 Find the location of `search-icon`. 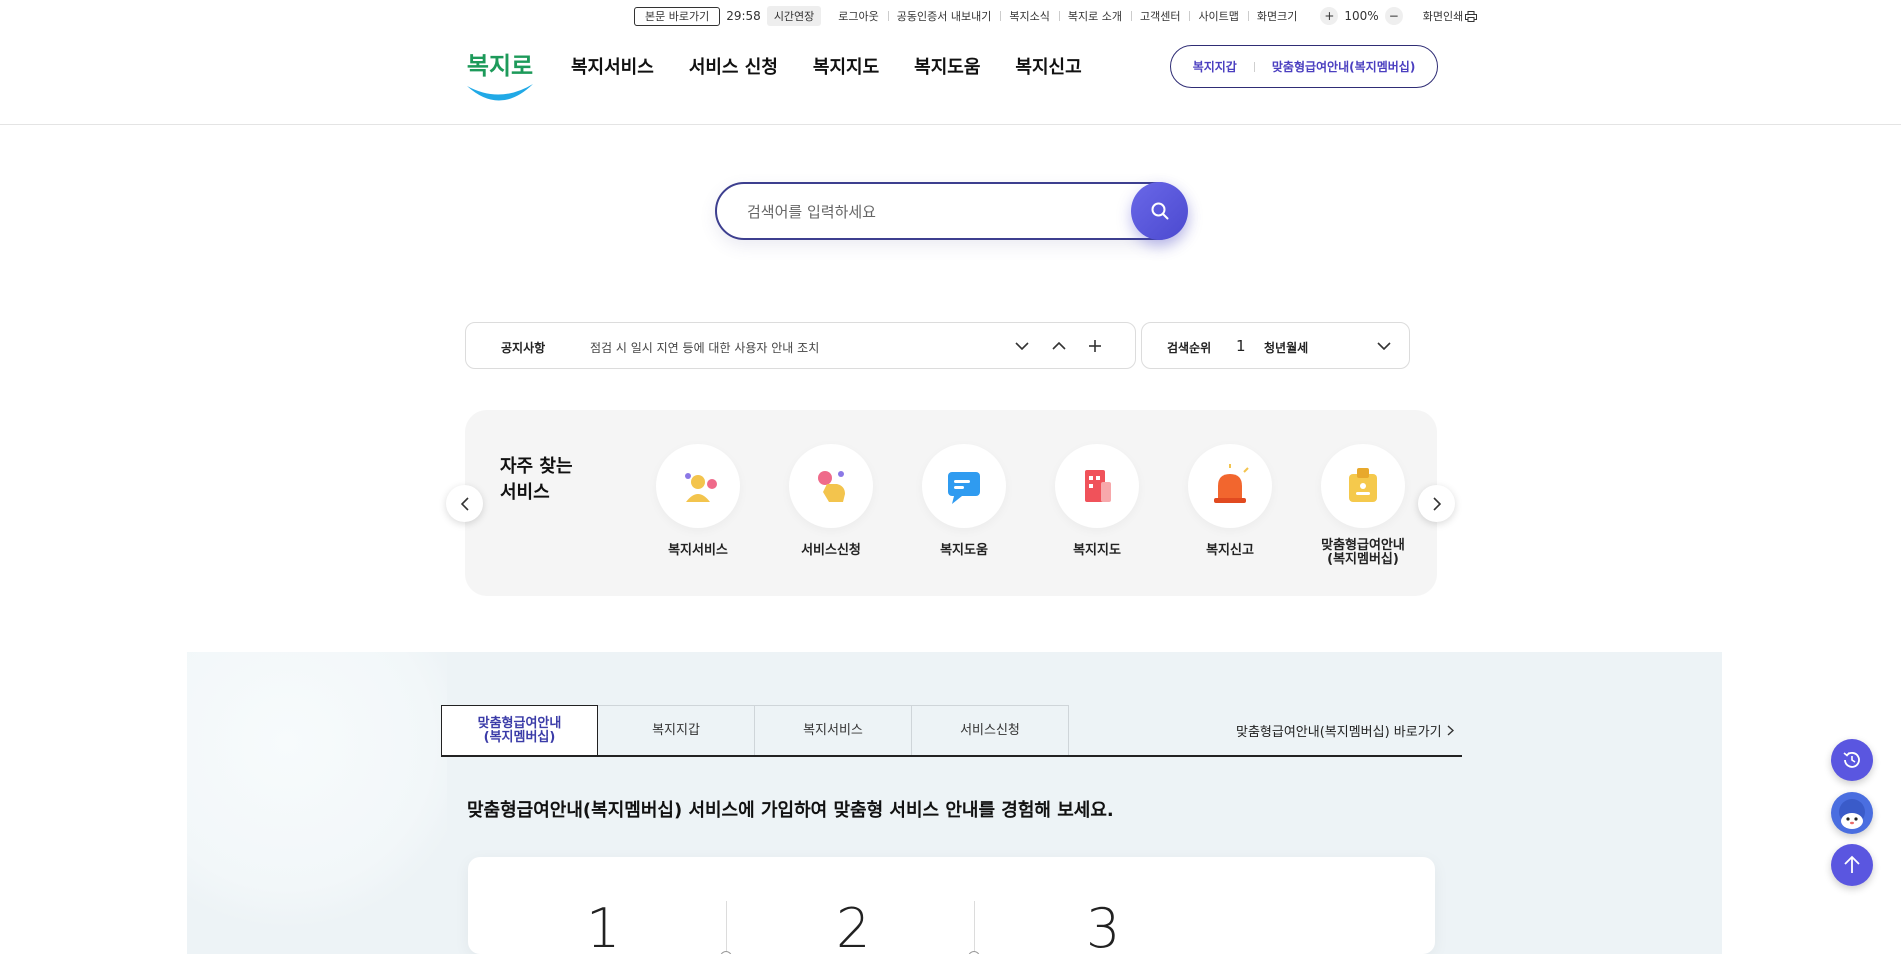

search-icon is located at coordinates (1159, 211).